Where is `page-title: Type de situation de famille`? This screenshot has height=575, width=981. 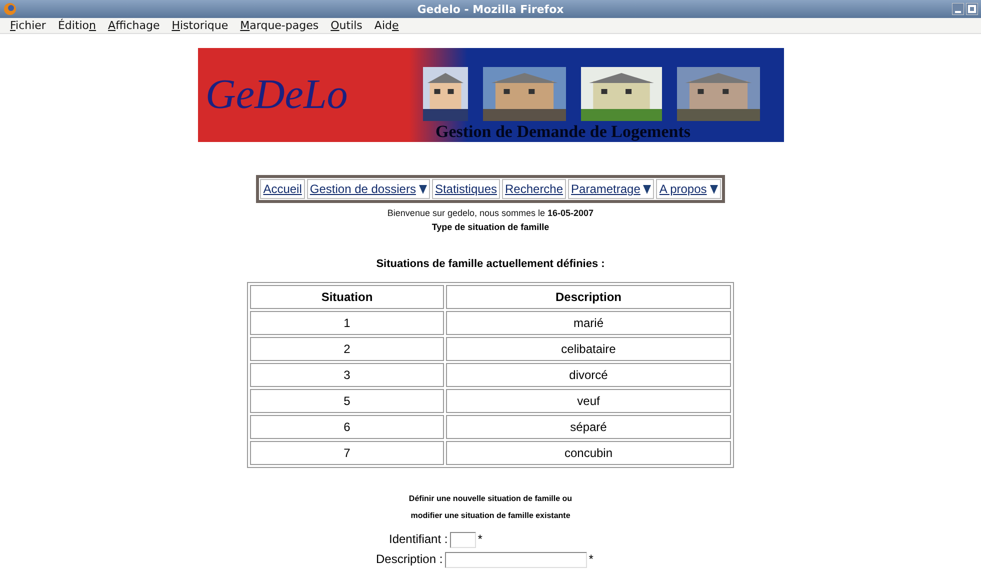
page-title: Type de situation de famille is located at coordinates (490, 227).